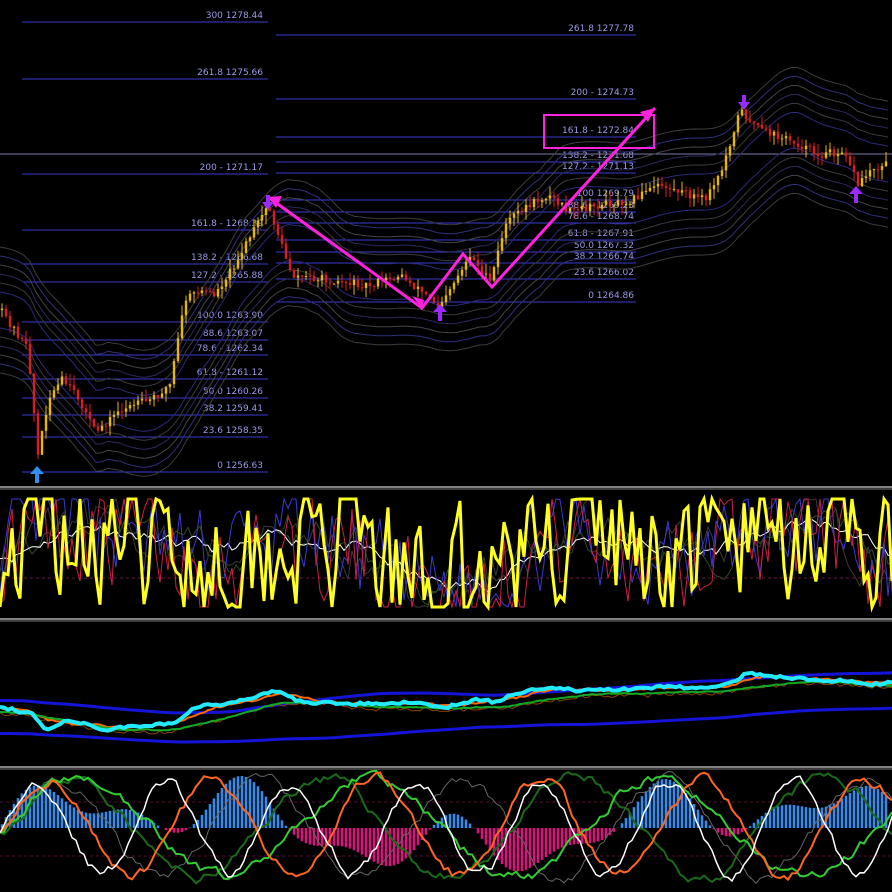  Describe the element at coordinates (604, 257) in the screenshot. I see `fib-label-right: 38.2 1266.74` at that location.